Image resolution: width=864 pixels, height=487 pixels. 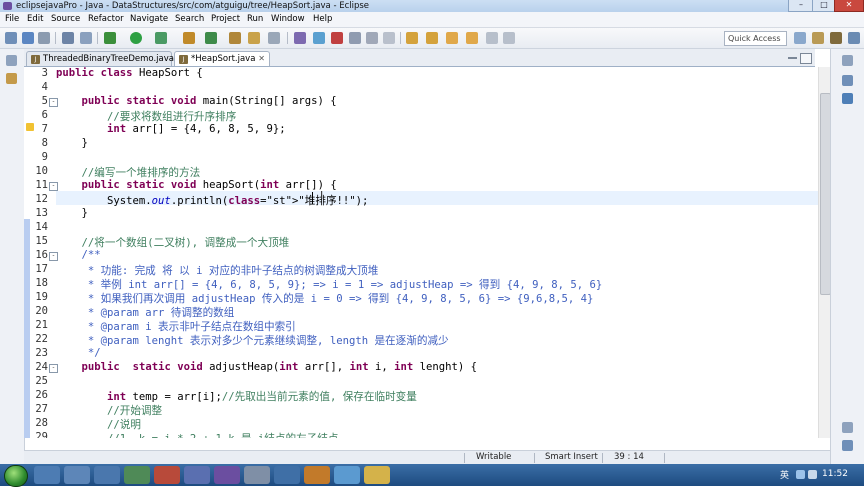 I want to click on java-taskbar-icon, so click(x=317, y=475).